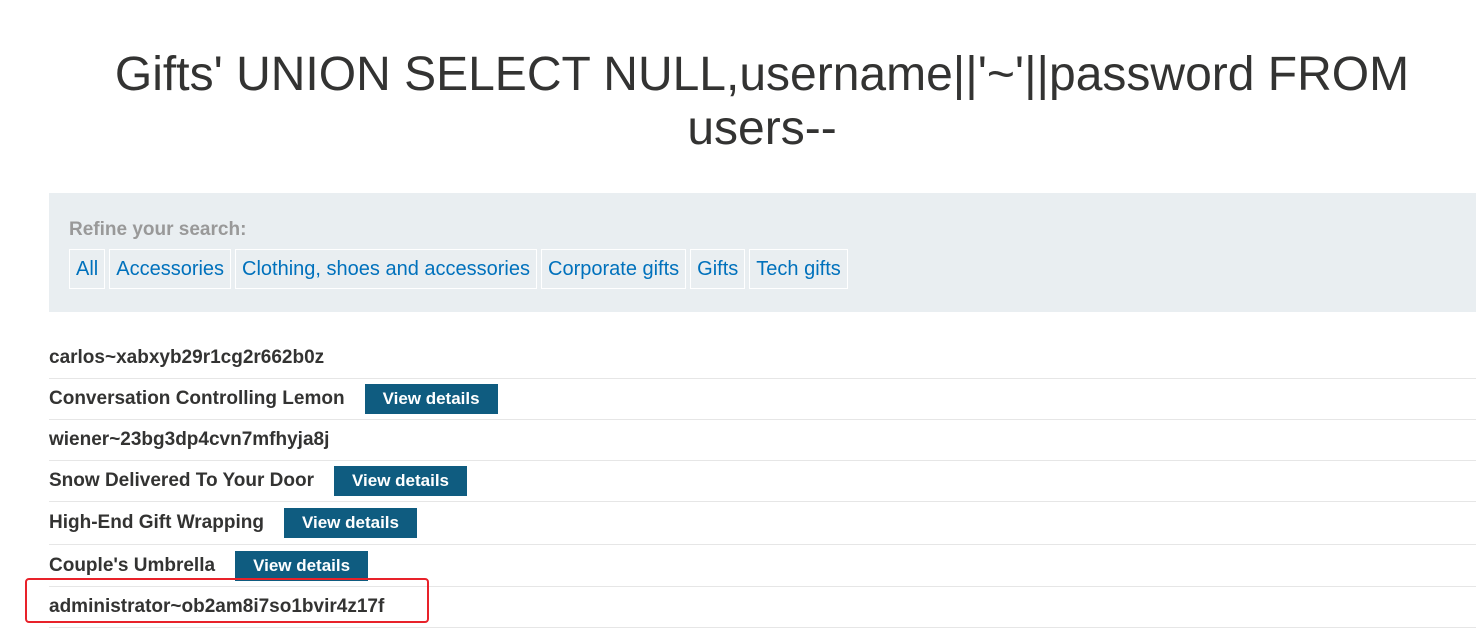 The width and height of the screenshot is (1476, 642). Describe the element at coordinates (614, 269) in the screenshot. I see `filter-link-corporate-gifts: Corporate gifts` at that location.